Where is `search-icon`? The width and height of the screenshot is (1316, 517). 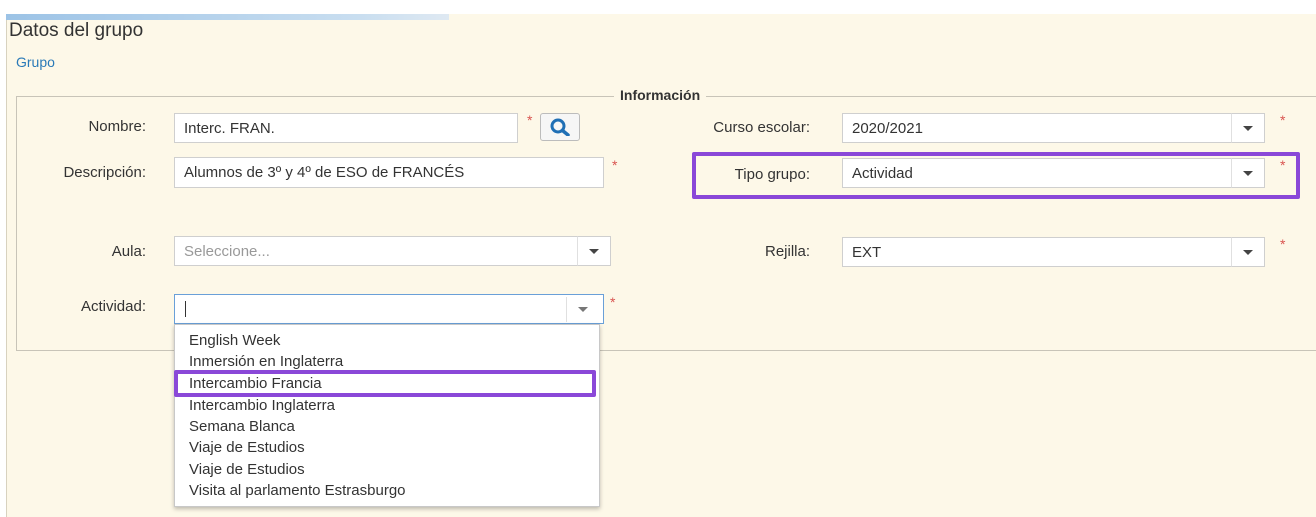
search-icon is located at coordinates (560, 127).